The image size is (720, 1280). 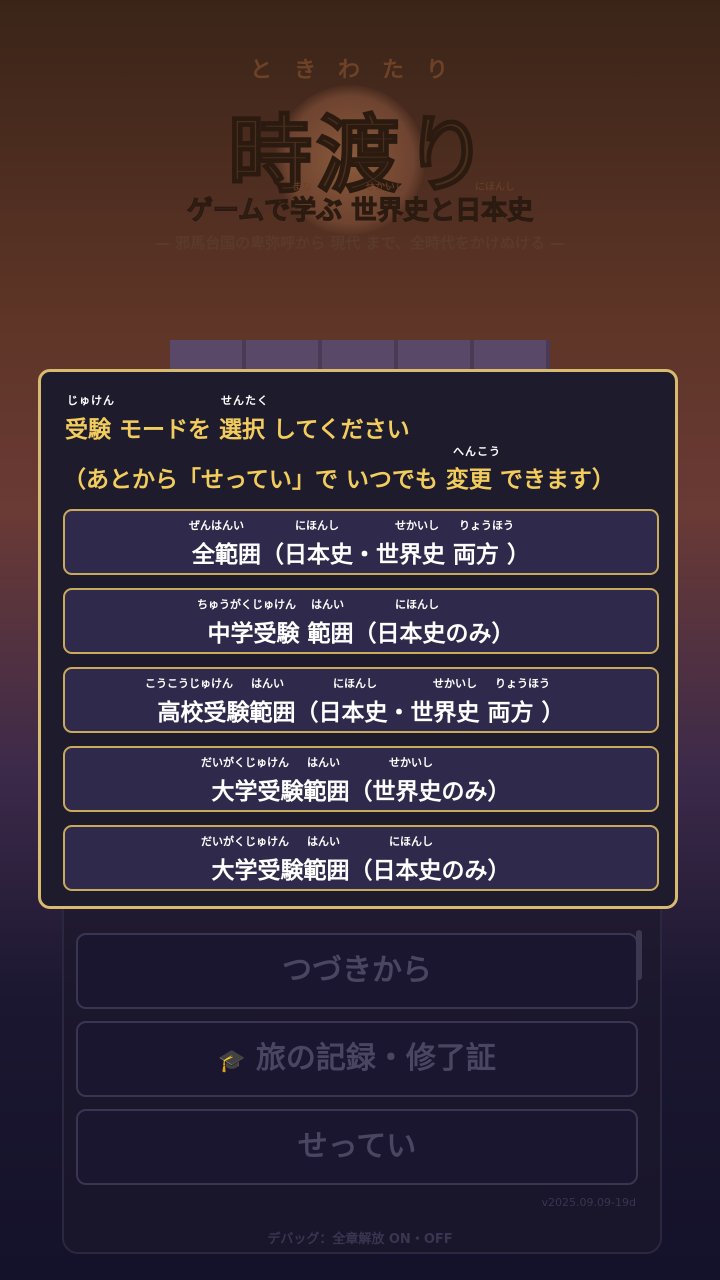 I want to click on travel-records-label: 旅の記録・修了証, so click(x=375, y=1058).